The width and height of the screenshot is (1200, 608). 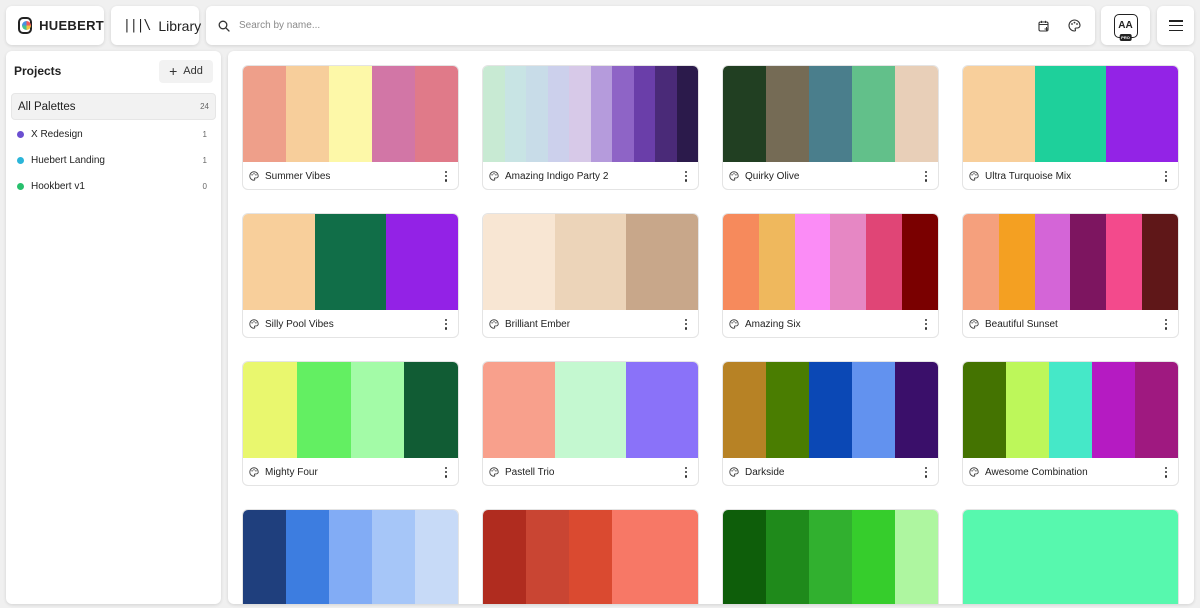 I want to click on calendar-add-icon, so click(x=1044, y=26).